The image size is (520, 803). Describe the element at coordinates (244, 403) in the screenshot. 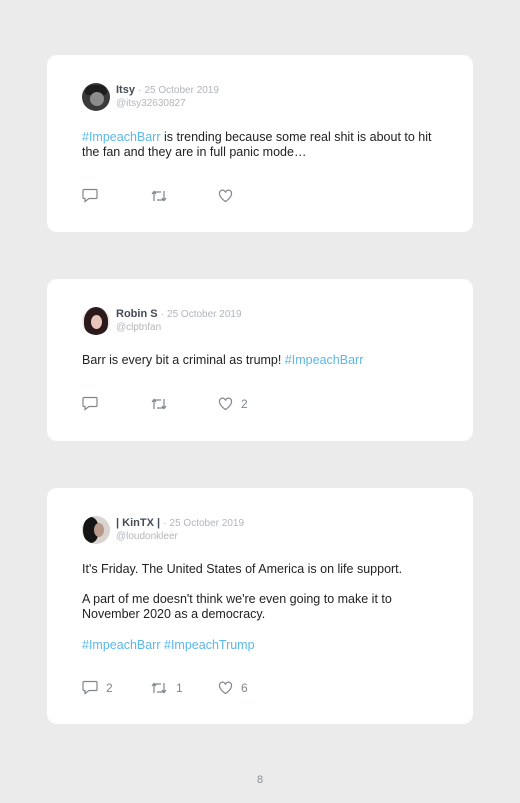

I see `like-count: 2` at that location.